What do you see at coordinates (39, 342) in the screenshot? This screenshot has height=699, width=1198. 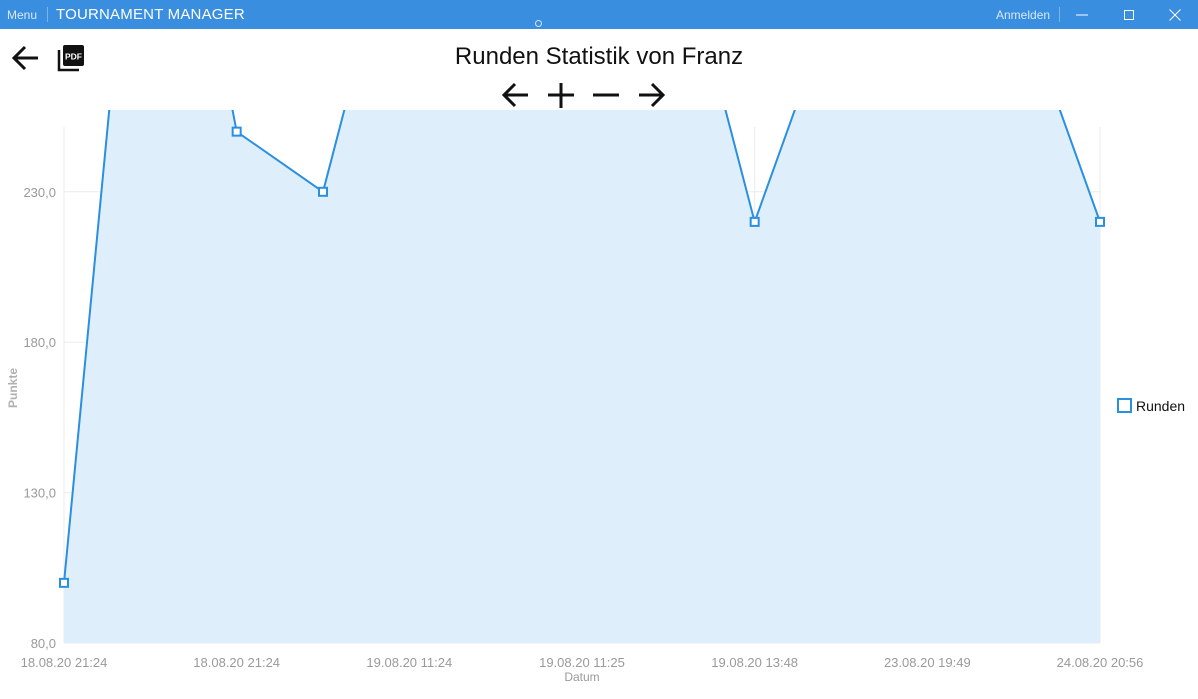 I see `y-tick-label: 180,0` at bounding box center [39, 342].